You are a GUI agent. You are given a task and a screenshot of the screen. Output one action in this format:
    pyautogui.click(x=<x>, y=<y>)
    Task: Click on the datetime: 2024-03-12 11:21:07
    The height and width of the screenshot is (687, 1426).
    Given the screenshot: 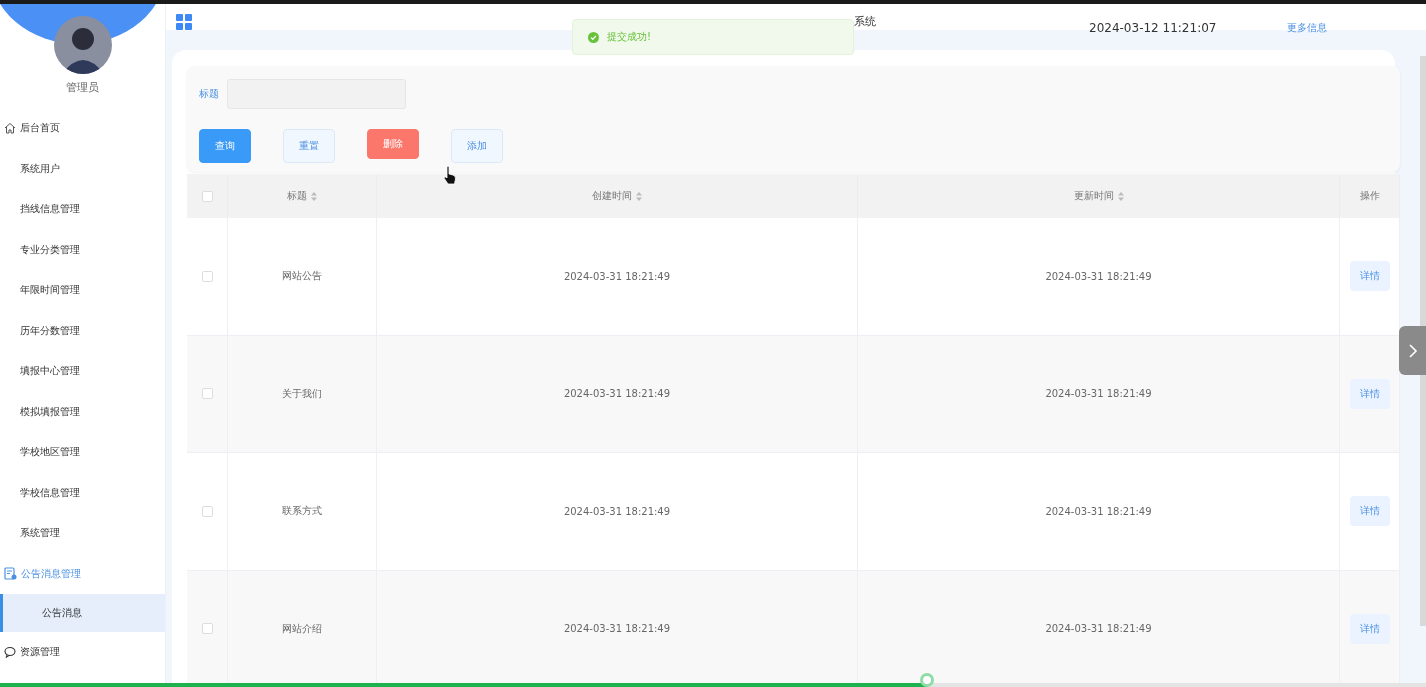 What is the action you would take?
    pyautogui.click(x=1153, y=28)
    